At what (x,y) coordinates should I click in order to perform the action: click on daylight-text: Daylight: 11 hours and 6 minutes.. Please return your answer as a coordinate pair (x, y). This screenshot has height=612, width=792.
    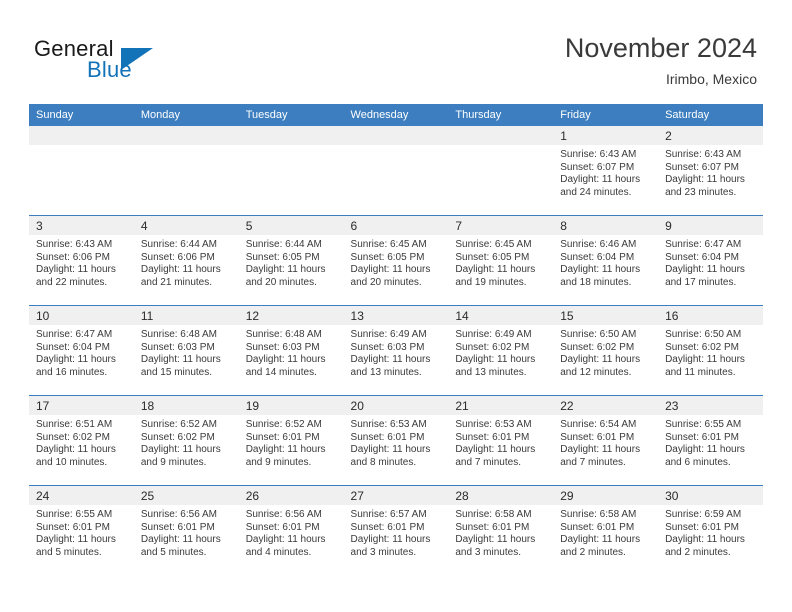
    Looking at the image, I should click on (705, 456).